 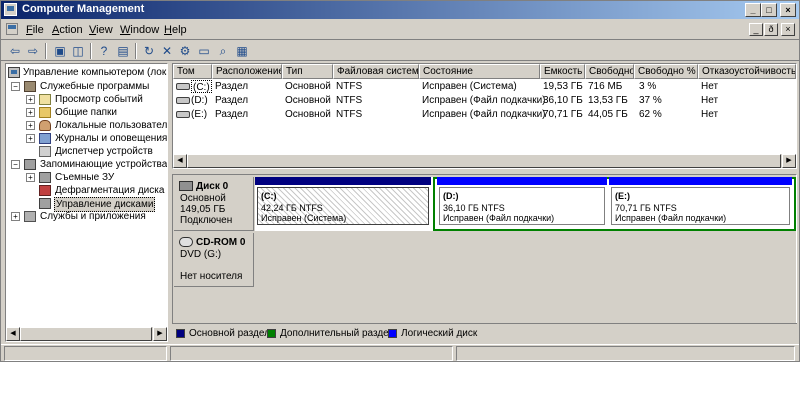 I want to click on logical-drive-swatch, so click(x=392, y=333).